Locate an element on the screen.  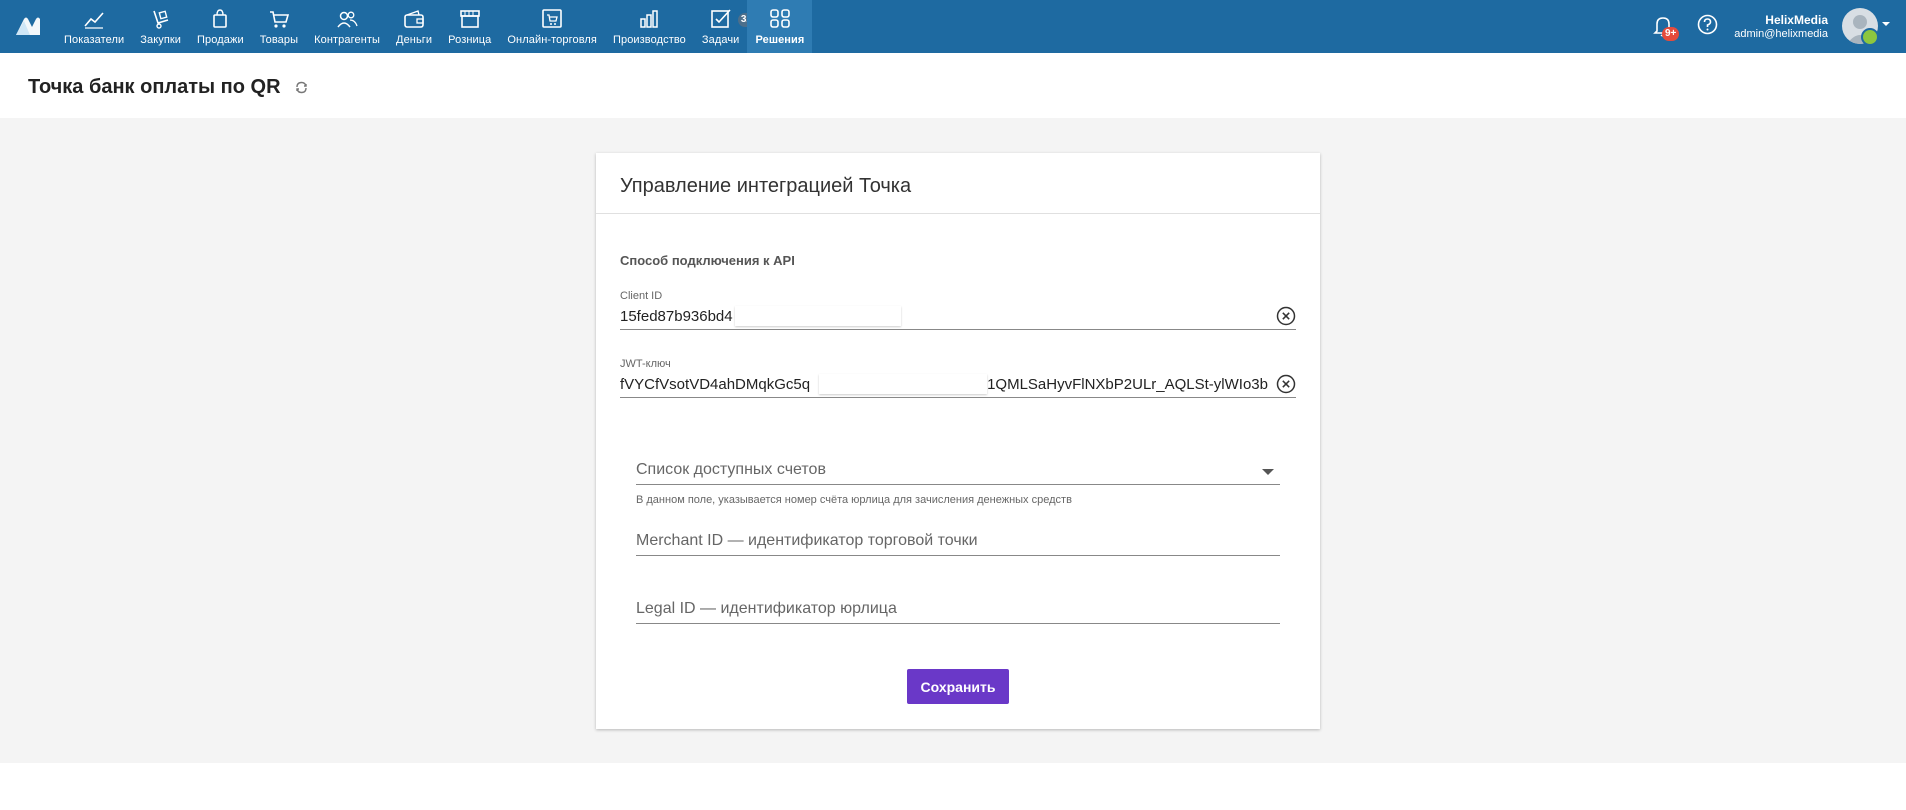
jwt-key-value-end: 1QMLSaHyvFlNXbP2ULr_AQLSt-ylWIo3b is located at coordinates (1127, 384).